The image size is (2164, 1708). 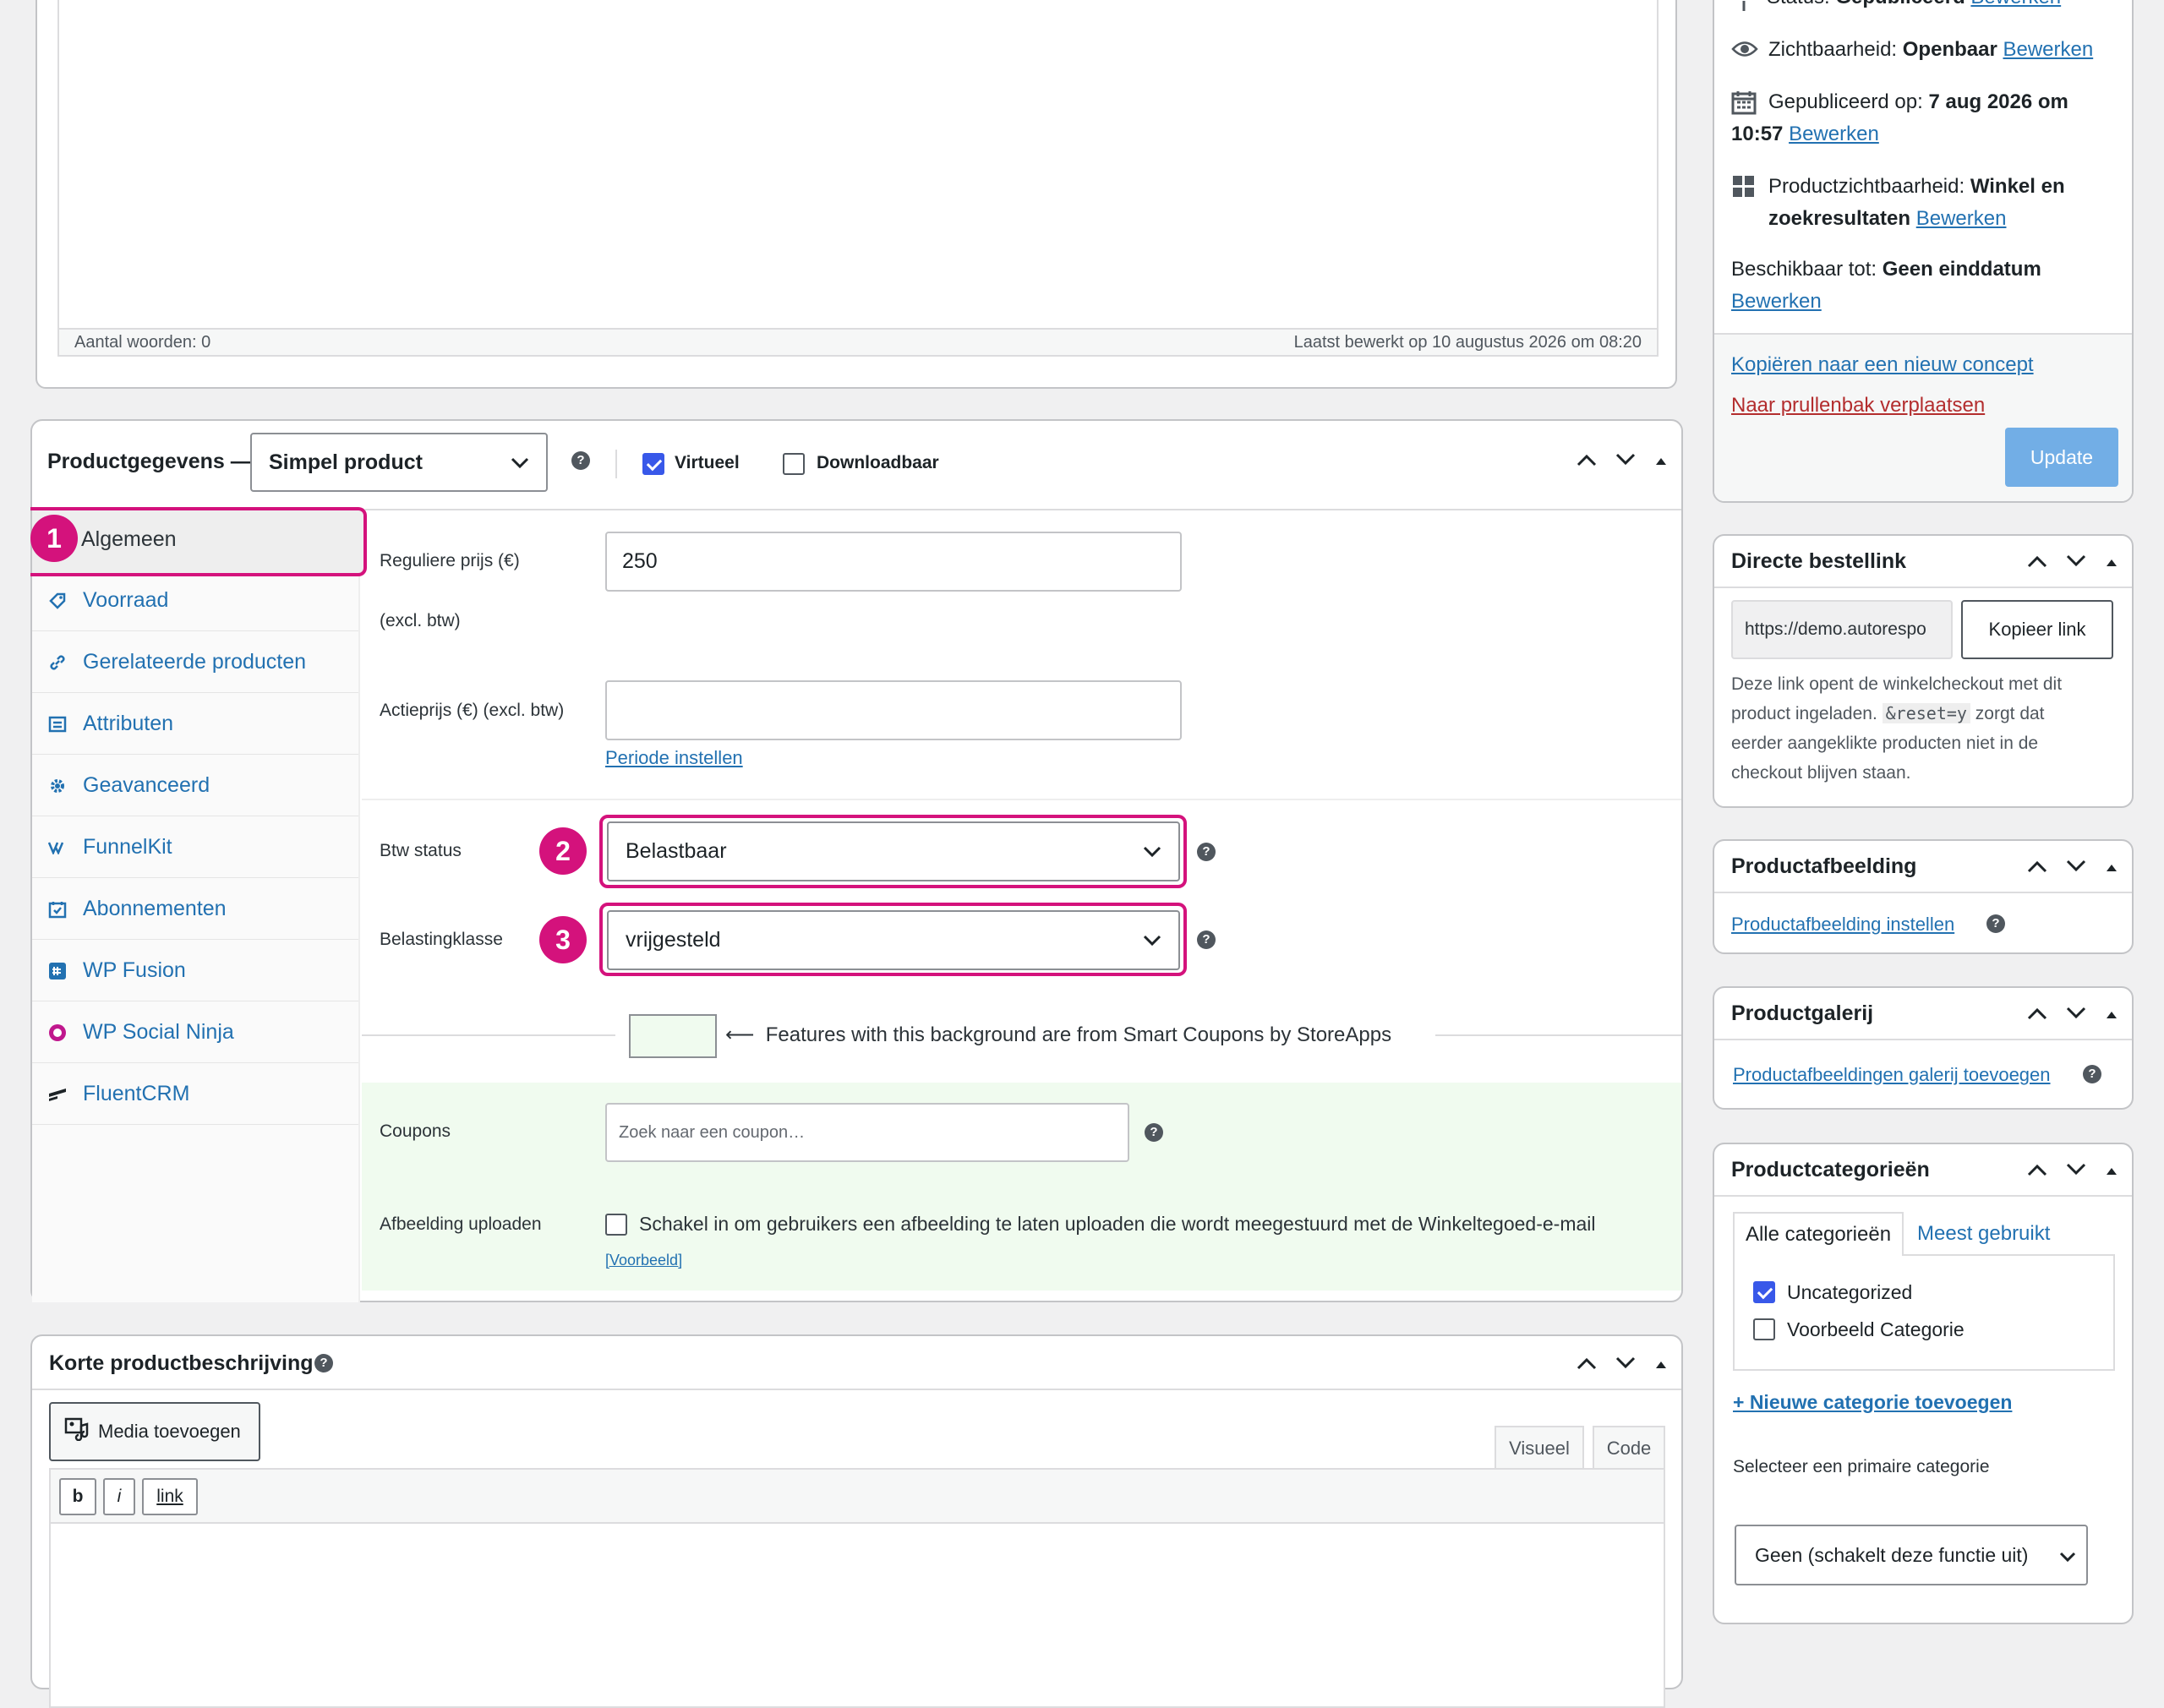 I want to click on tab-advanced: Geavanceerd, so click(x=195, y=786).